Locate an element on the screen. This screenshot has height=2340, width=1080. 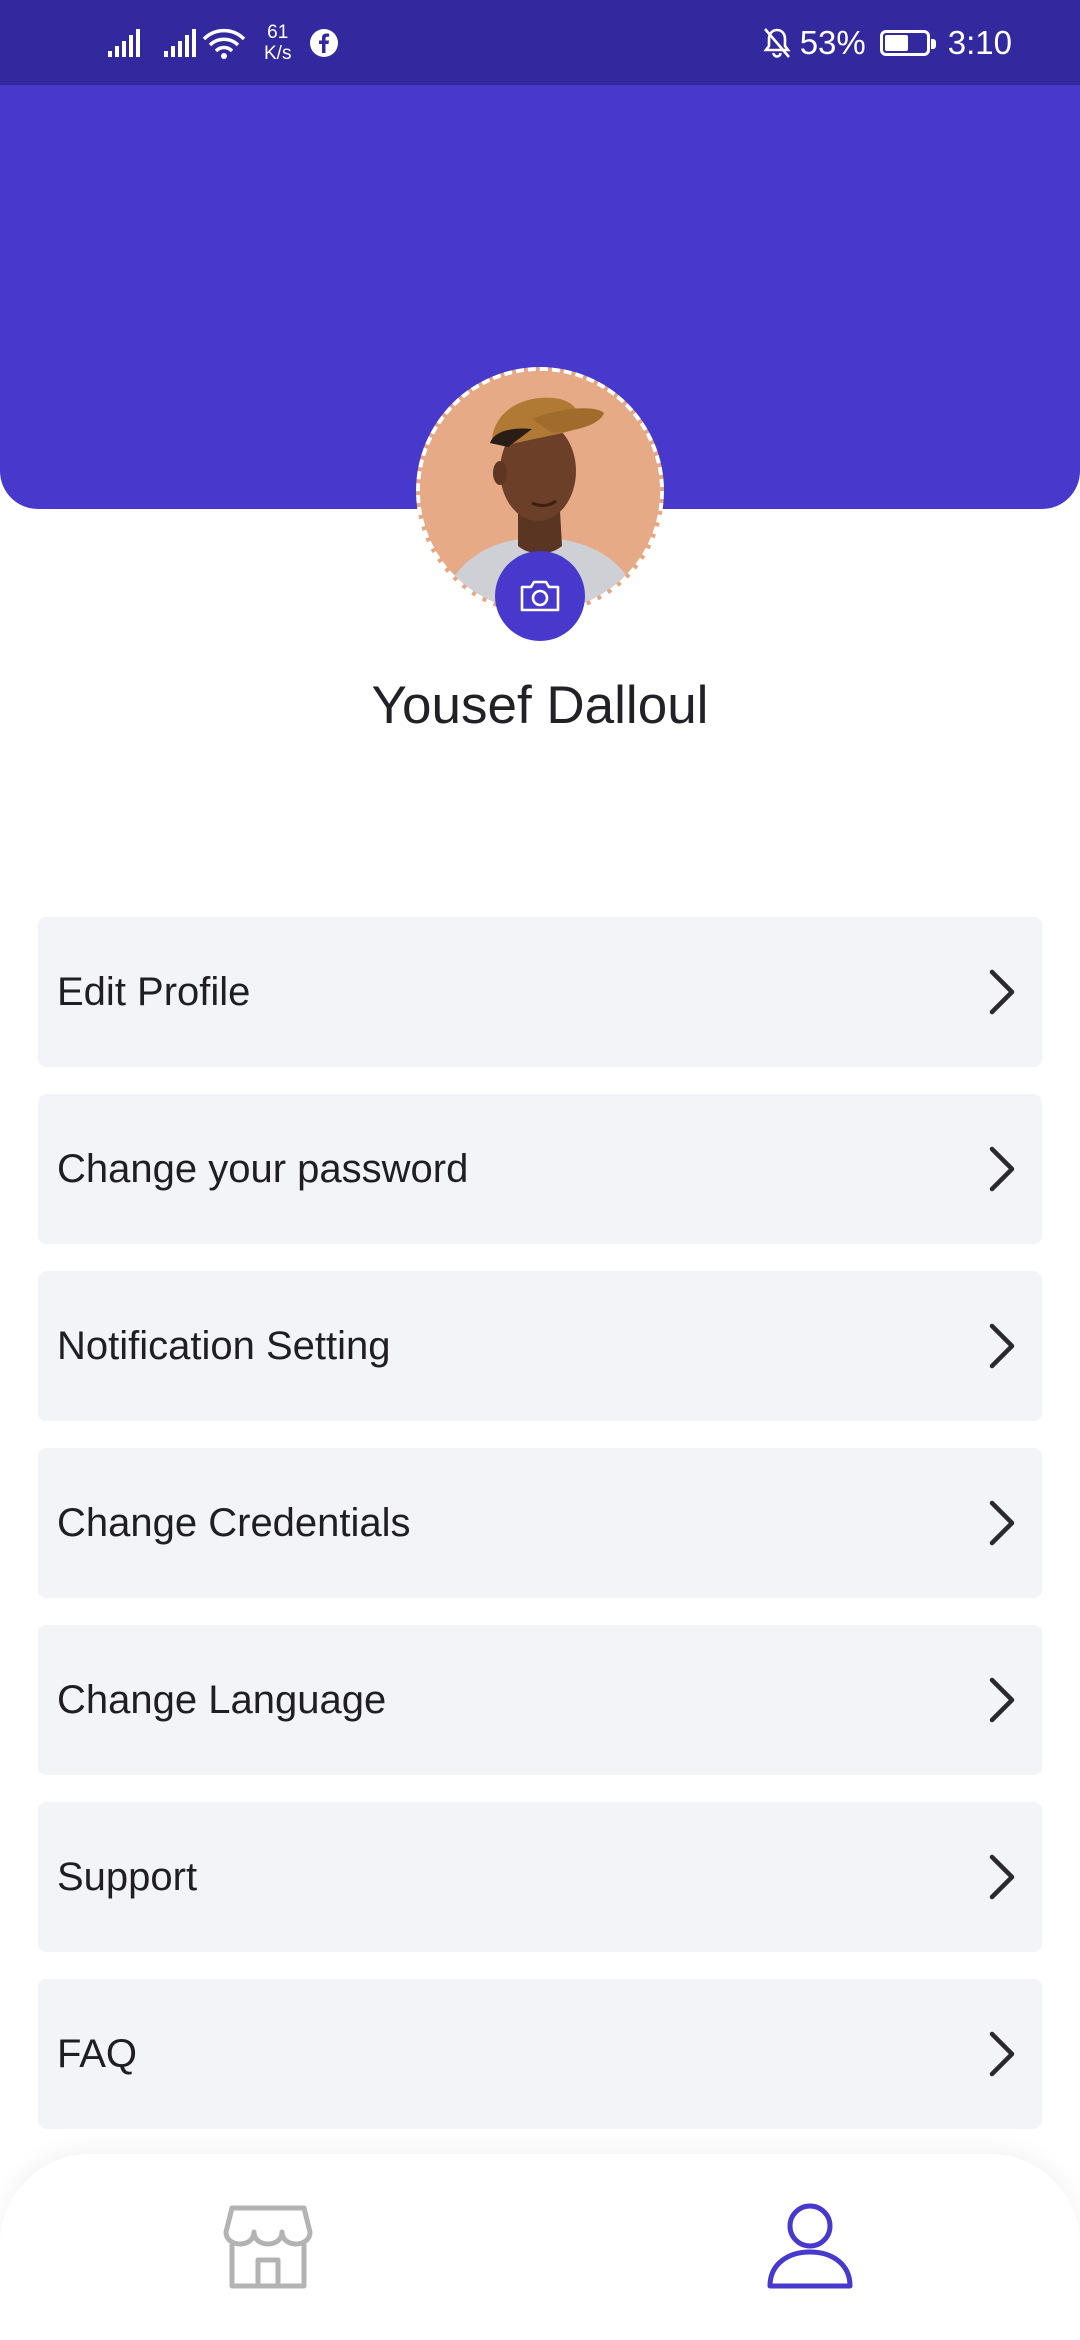
bottom-nav is located at coordinates (540, 2247).